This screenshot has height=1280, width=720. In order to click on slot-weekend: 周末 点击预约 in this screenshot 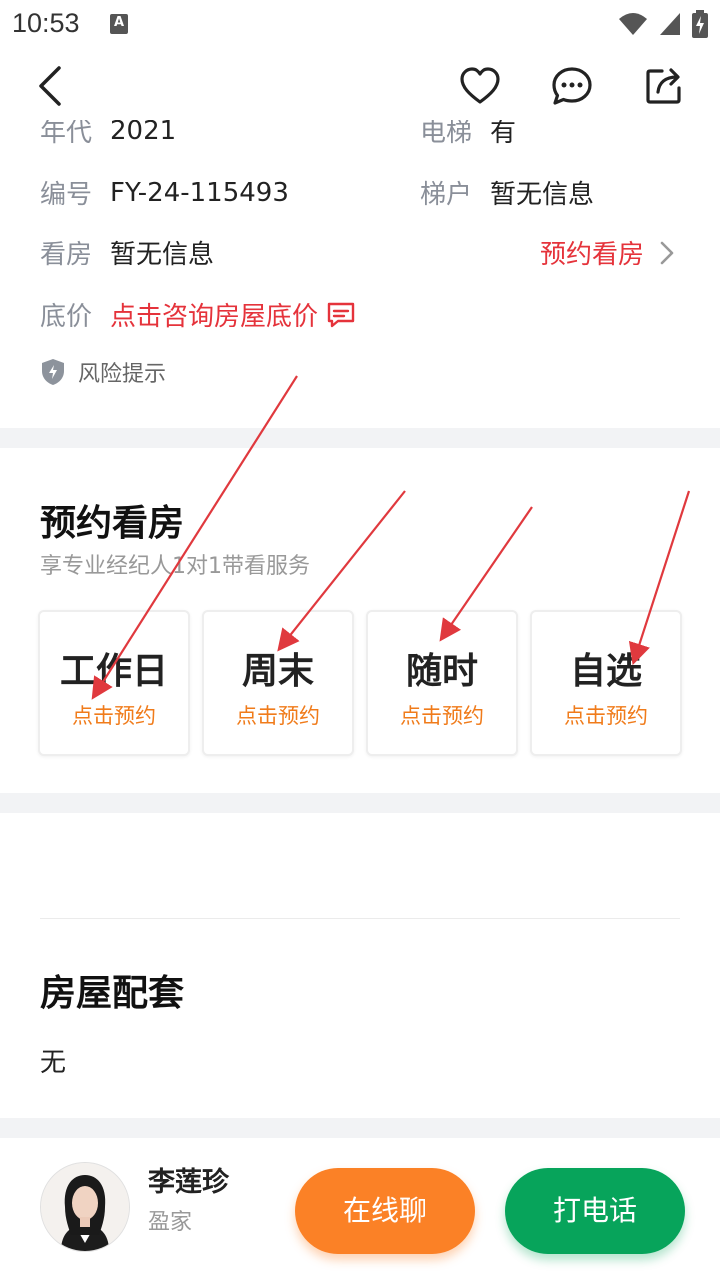, I will do `click(278, 683)`.